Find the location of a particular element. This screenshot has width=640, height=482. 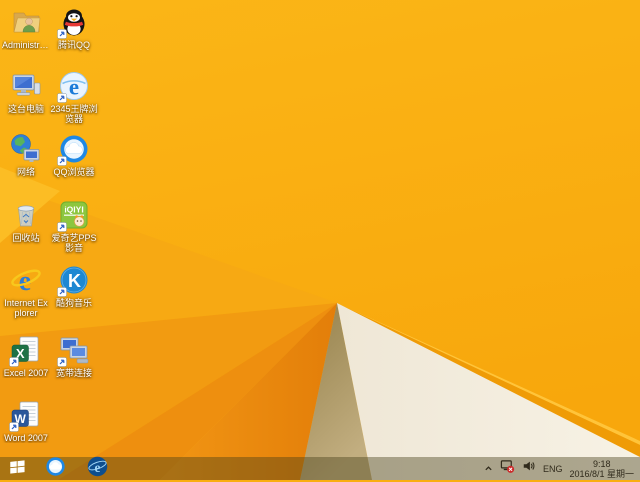

kugou-music-icon: K is located at coordinates (73, 280).